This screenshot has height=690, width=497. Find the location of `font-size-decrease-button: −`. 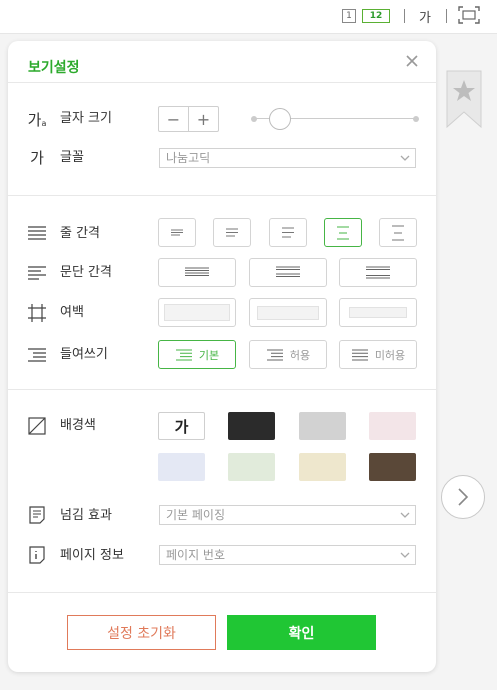

font-size-decrease-button: − is located at coordinates (174, 119).